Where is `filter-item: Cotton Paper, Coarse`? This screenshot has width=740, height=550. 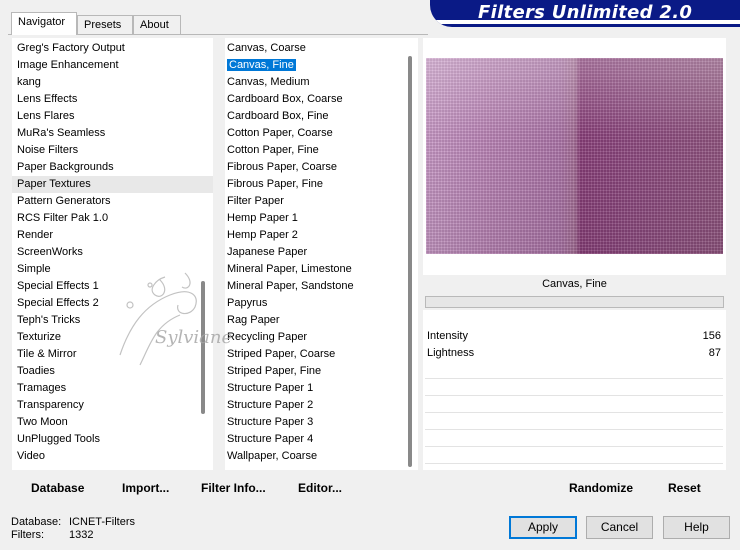
filter-item: Cotton Paper, Coarse is located at coordinates (321, 133).